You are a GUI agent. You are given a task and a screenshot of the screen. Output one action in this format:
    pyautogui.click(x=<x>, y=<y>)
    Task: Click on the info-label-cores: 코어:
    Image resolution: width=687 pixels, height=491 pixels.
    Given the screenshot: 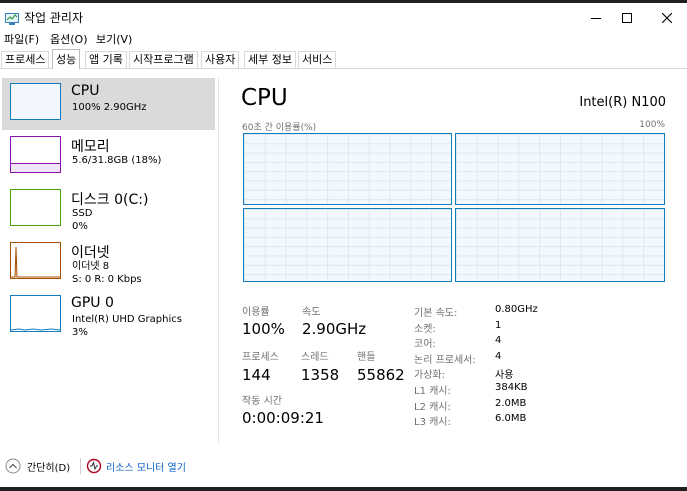 What is the action you would take?
    pyautogui.click(x=425, y=344)
    